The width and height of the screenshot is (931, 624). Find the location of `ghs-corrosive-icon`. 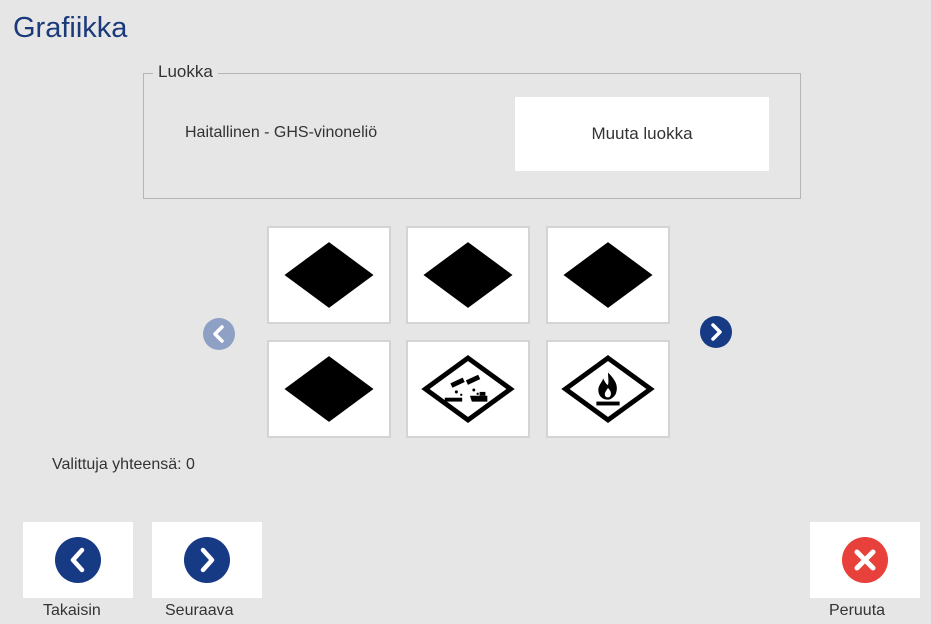

ghs-corrosive-icon is located at coordinates (468, 389).